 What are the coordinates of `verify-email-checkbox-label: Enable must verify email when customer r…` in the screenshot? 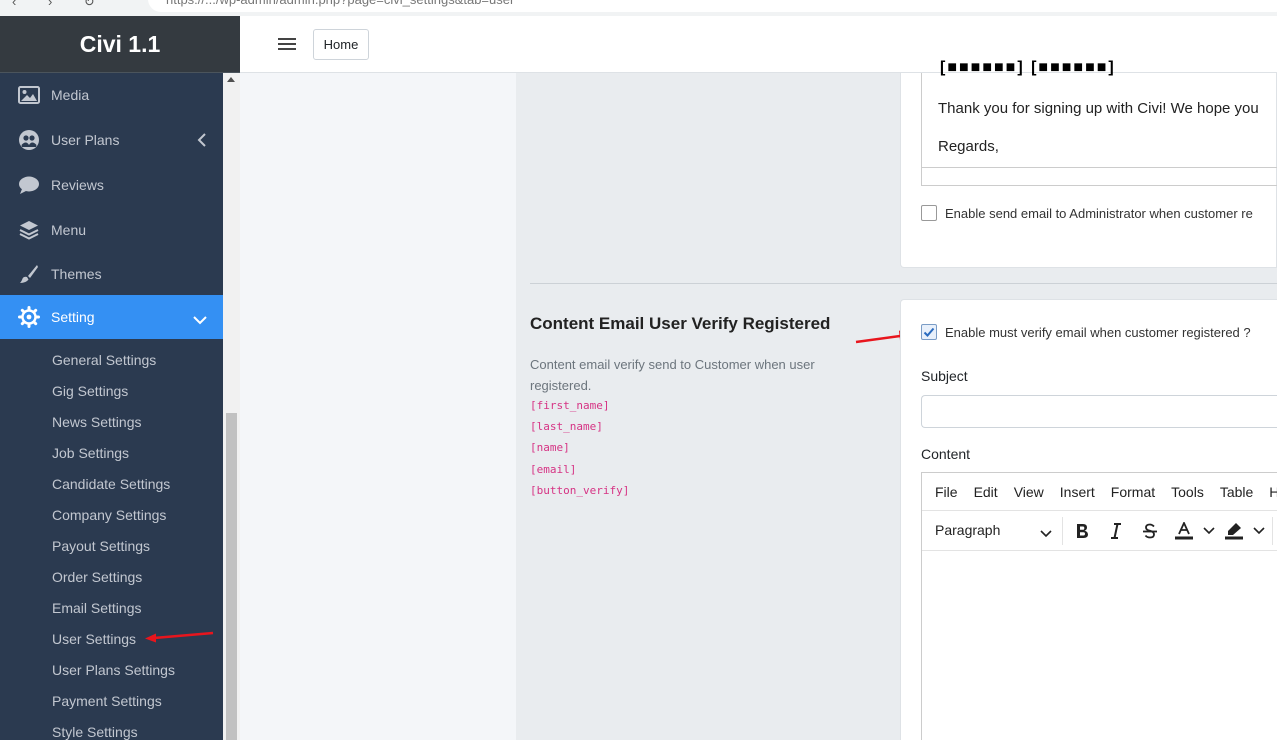 It's located at (1098, 332).